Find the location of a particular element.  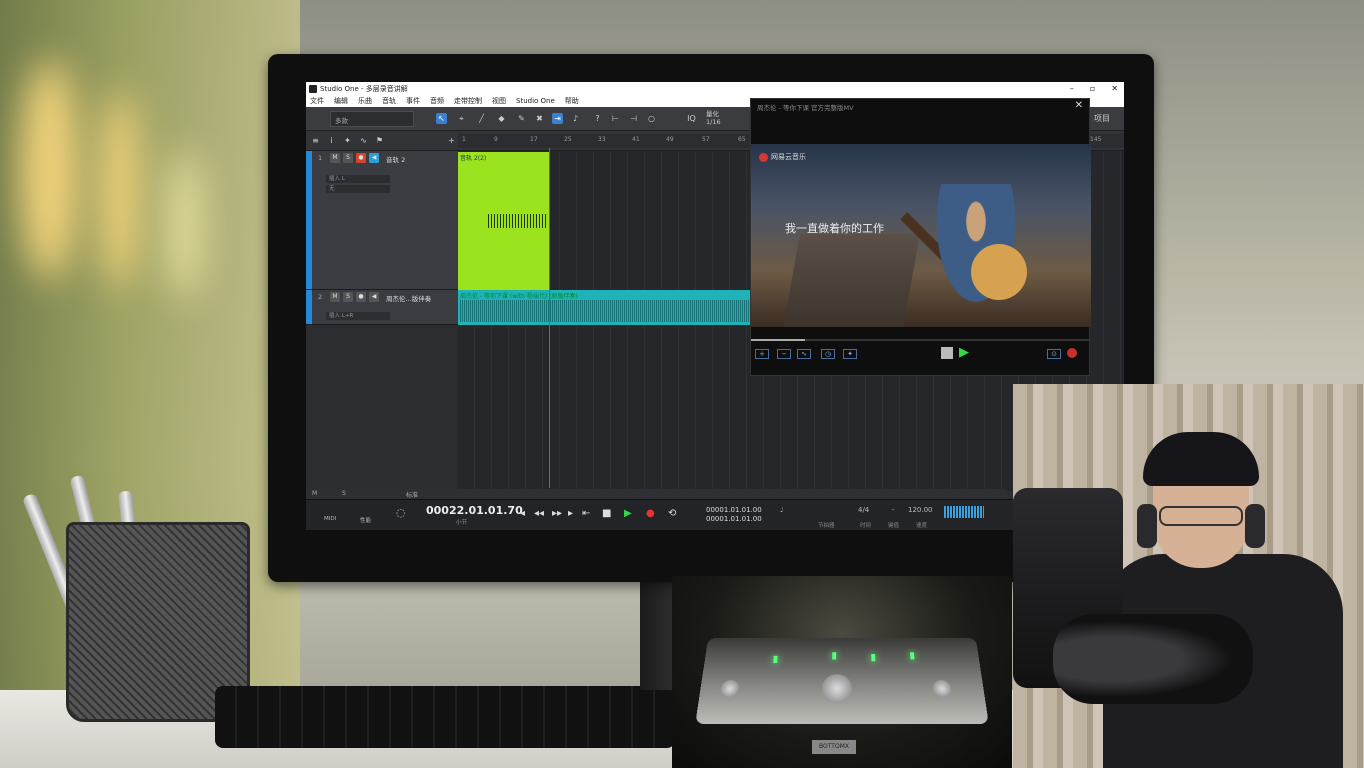

menu-track: 音轨 is located at coordinates (389, 101).